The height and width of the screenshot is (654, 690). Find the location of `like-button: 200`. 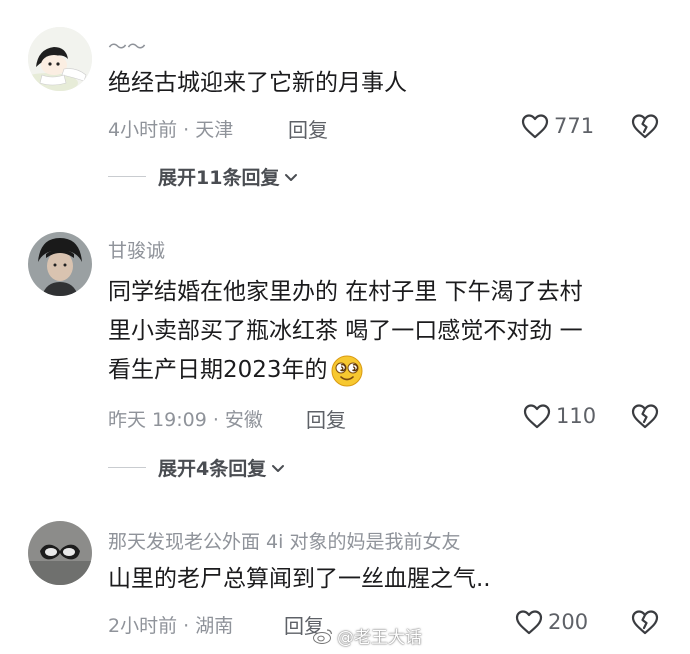

like-button: 200 is located at coordinates (551, 622).